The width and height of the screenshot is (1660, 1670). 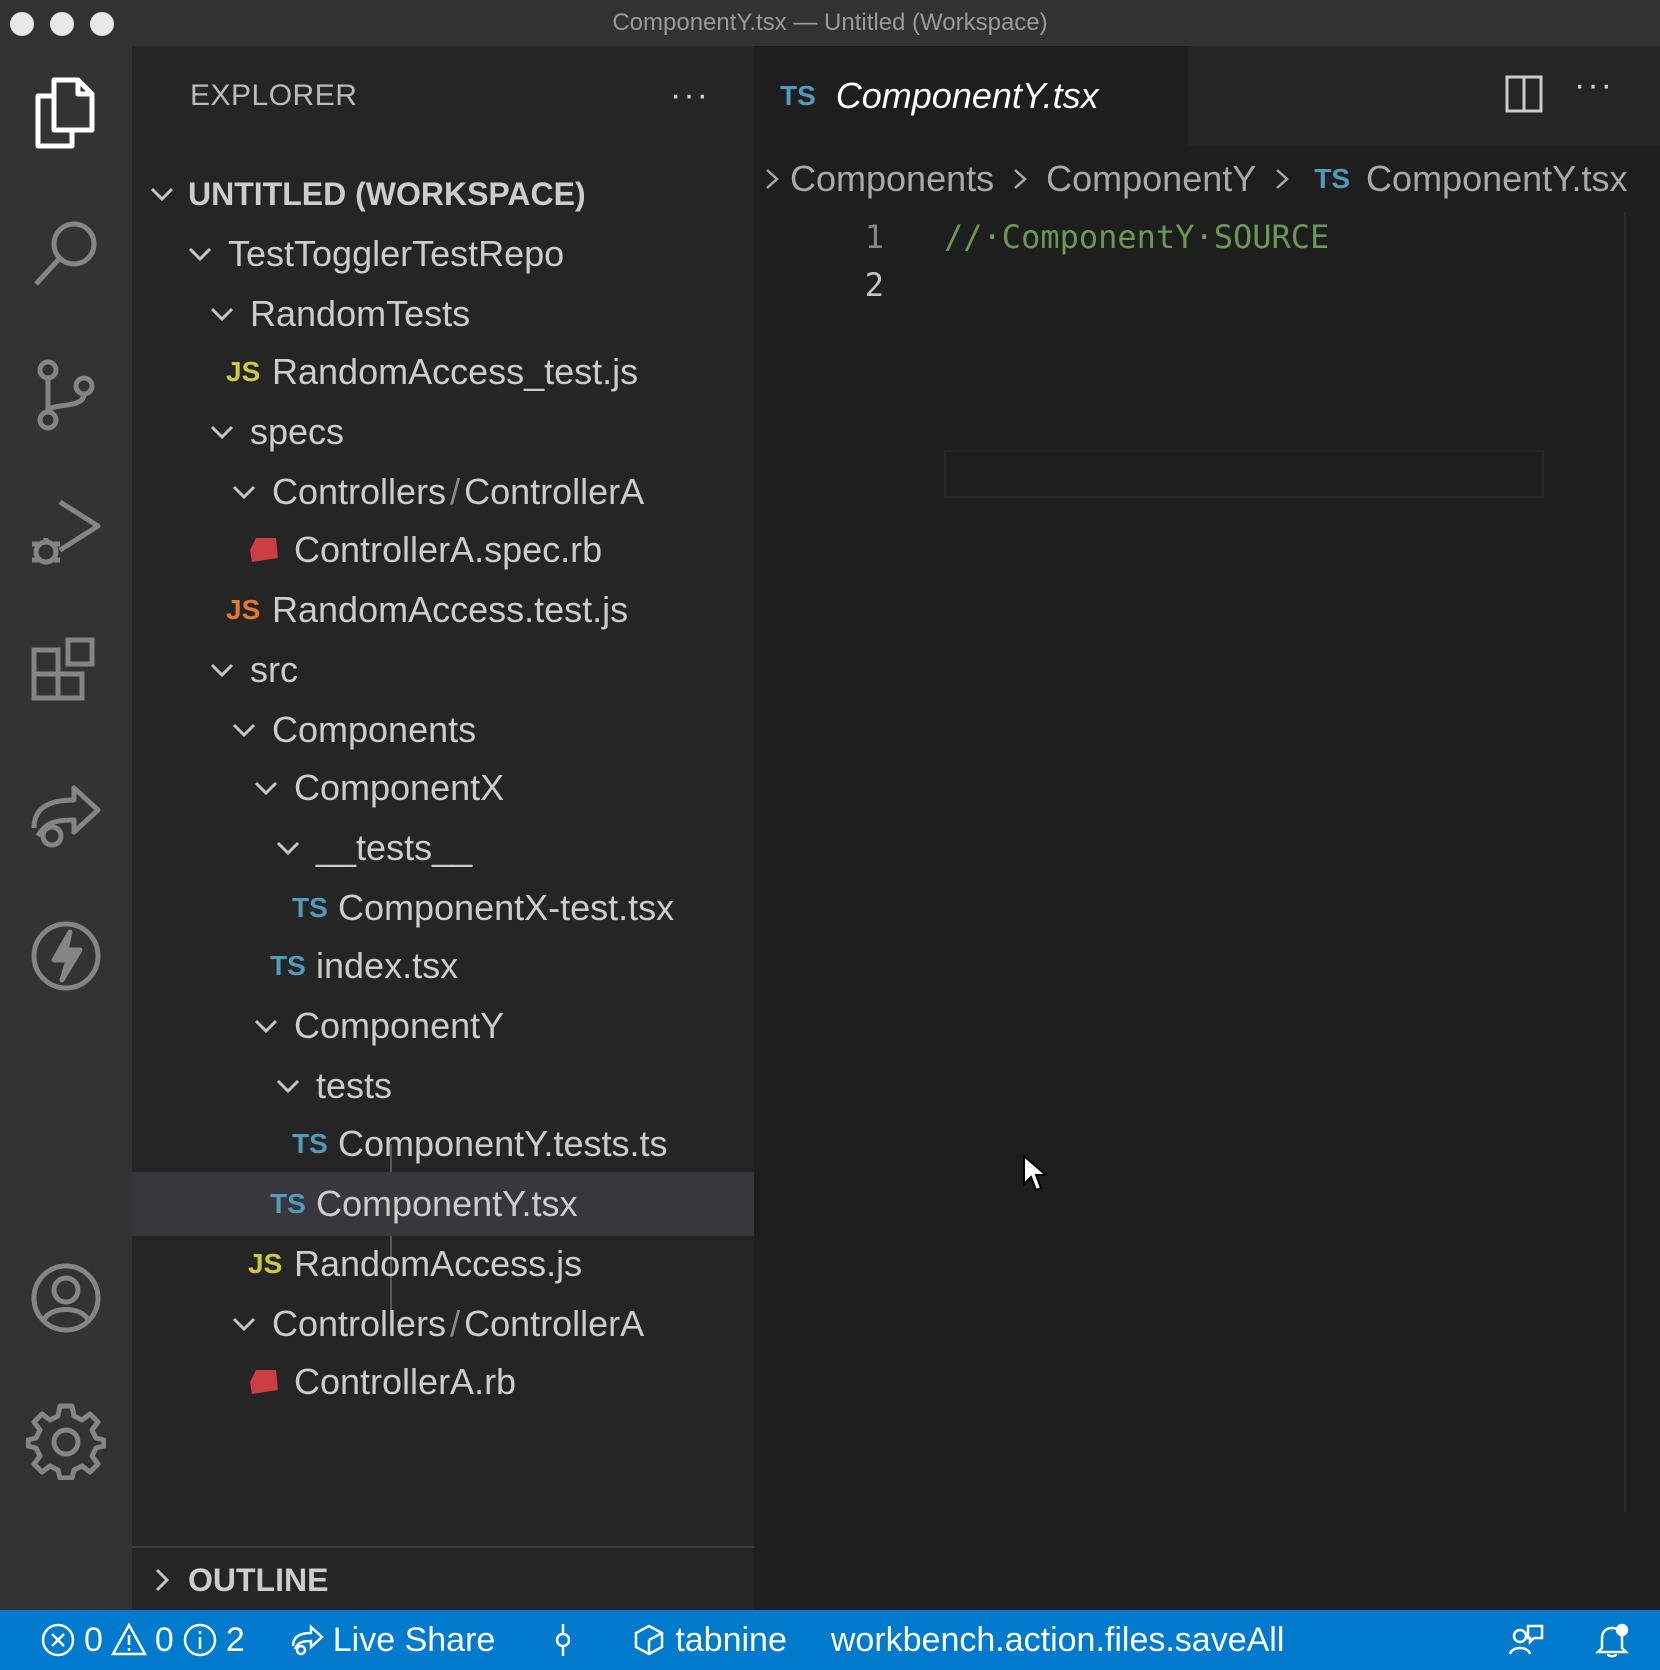 What do you see at coordinates (503, 1143) in the screenshot?
I see `file-label: ComponentY.tests.ts` at bounding box center [503, 1143].